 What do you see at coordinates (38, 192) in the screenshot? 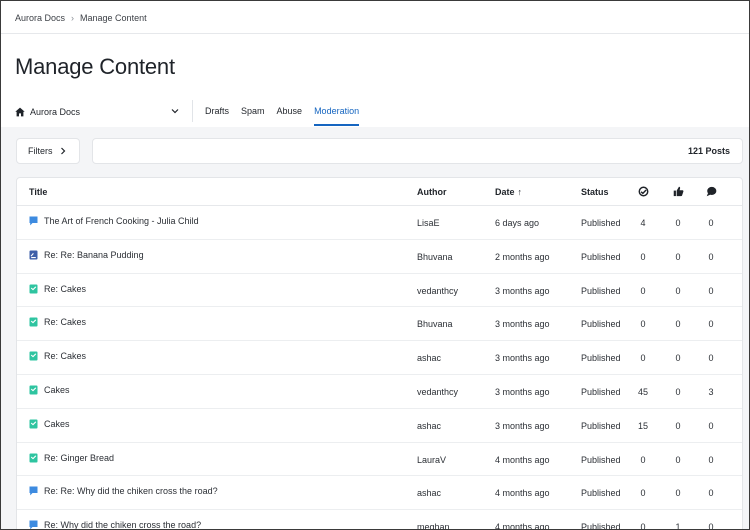
I see `column-header-title: Title` at bounding box center [38, 192].